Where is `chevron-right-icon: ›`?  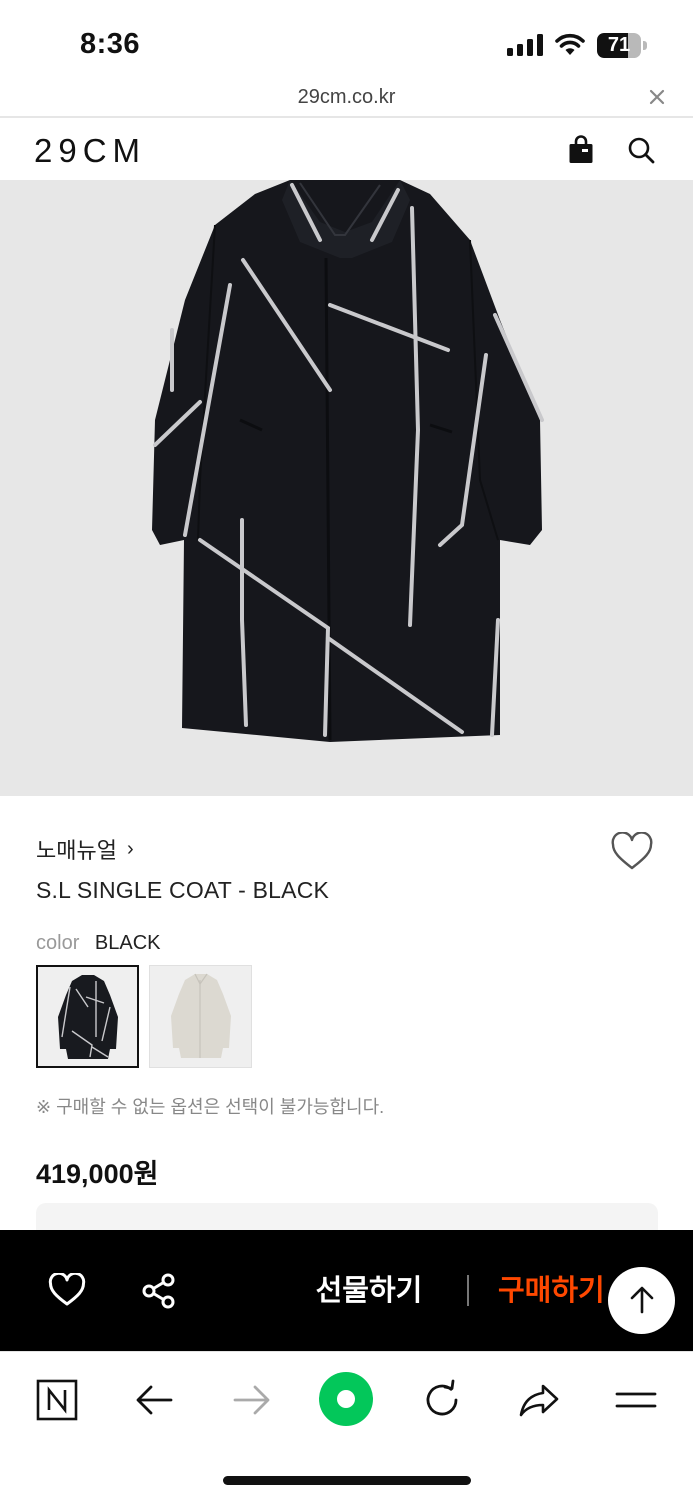 chevron-right-icon: › is located at coordinates (130, 848).